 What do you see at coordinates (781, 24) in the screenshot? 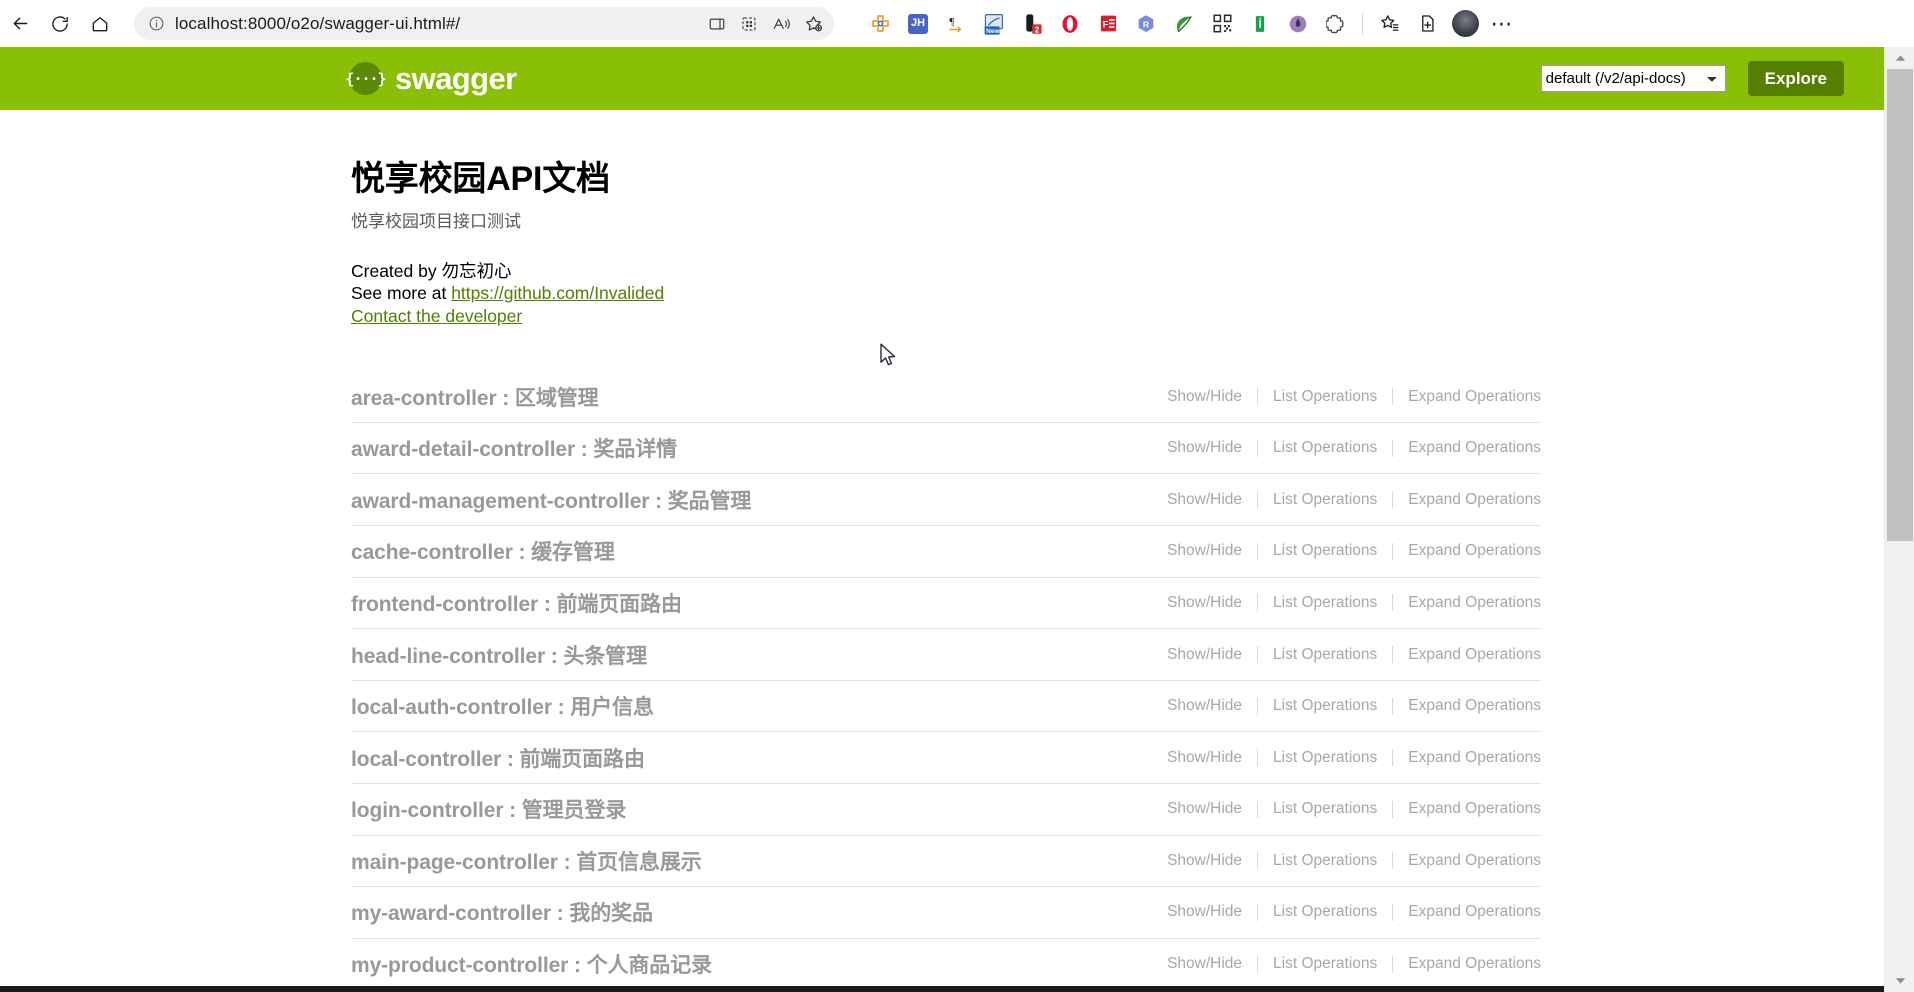
I see `read-aloud-icon` at bounding box center [781, 24].